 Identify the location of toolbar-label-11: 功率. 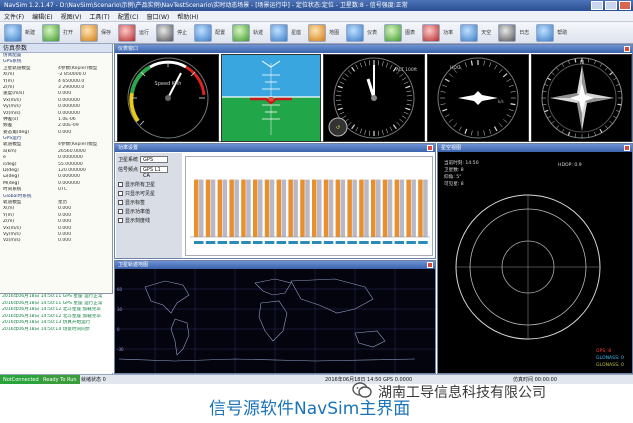
(448, 33).